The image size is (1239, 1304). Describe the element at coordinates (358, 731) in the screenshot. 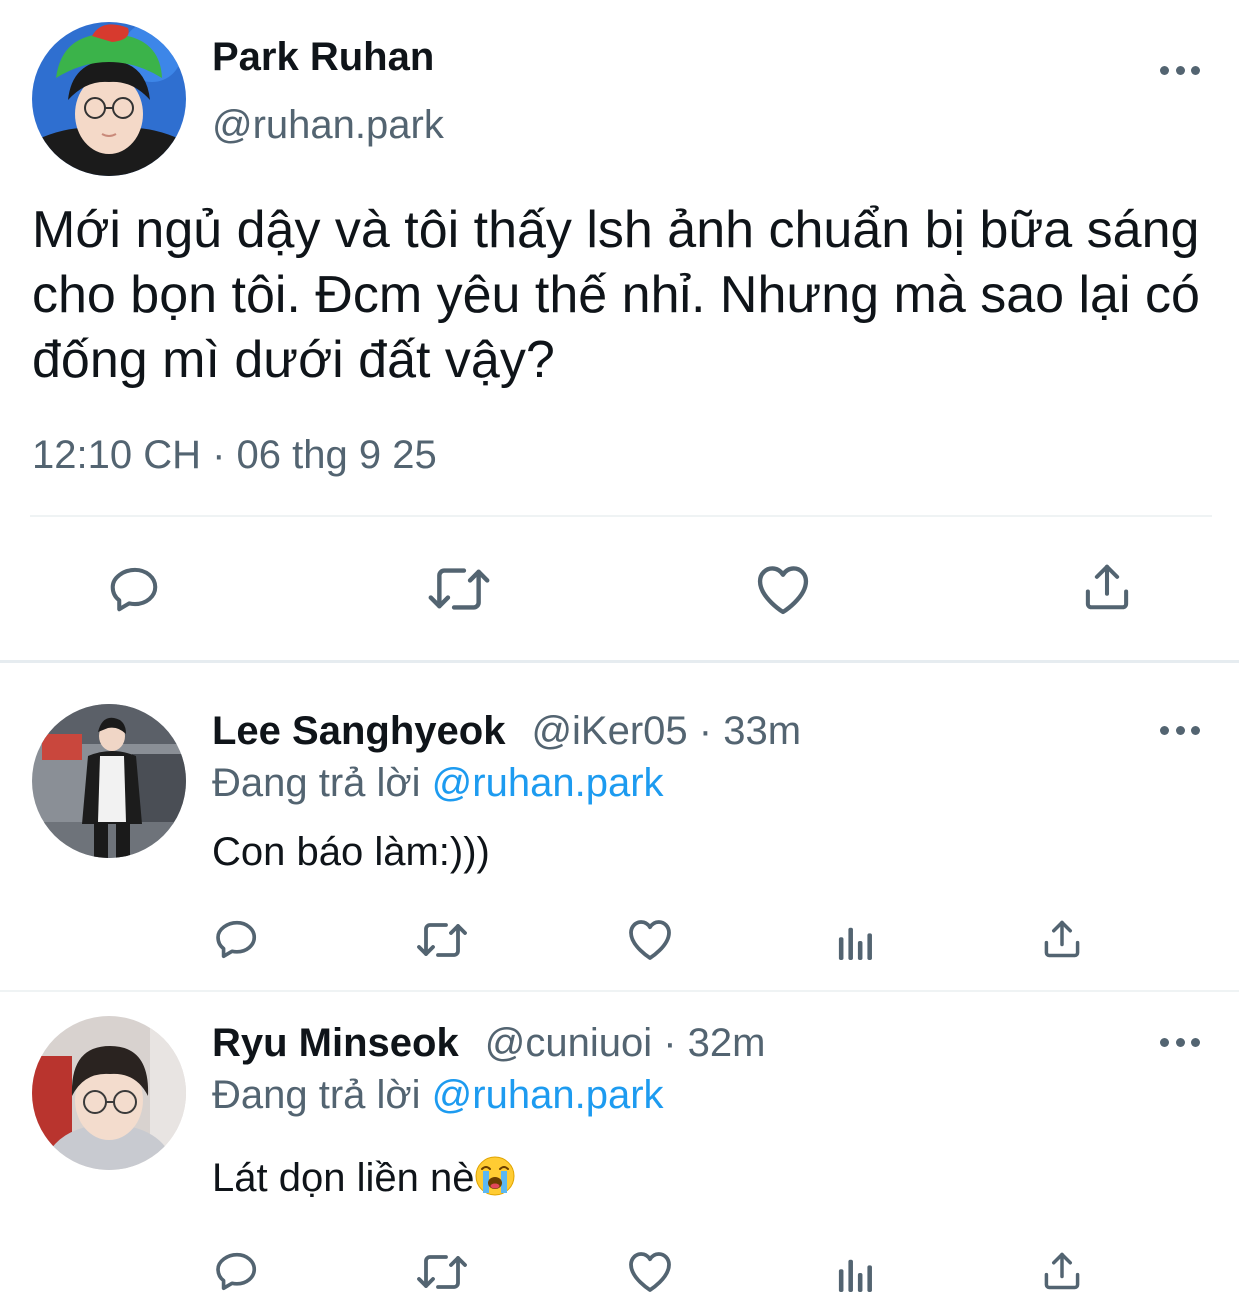

I see `reply-author-name: Lee Sanghyeok` at that location.